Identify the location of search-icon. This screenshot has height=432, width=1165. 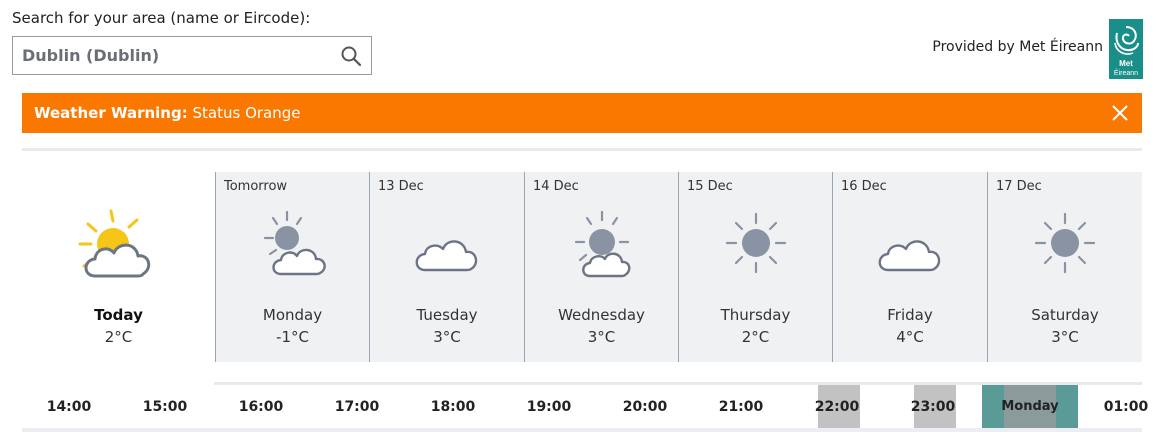
(351, 56).